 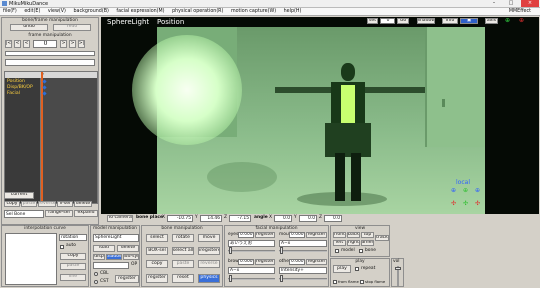 I want to click on to-camera-button: To camera, so click(x=120, y=218).